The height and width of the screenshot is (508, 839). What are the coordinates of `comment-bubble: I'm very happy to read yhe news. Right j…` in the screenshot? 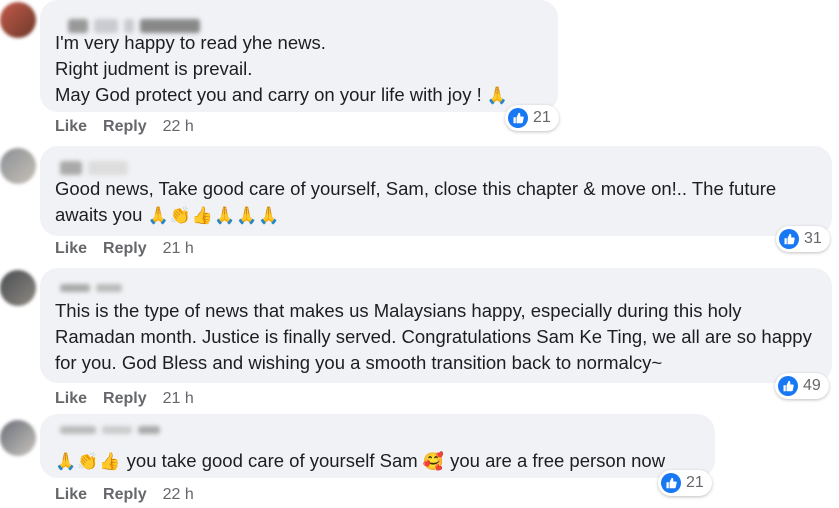 It's located at (299, 56).